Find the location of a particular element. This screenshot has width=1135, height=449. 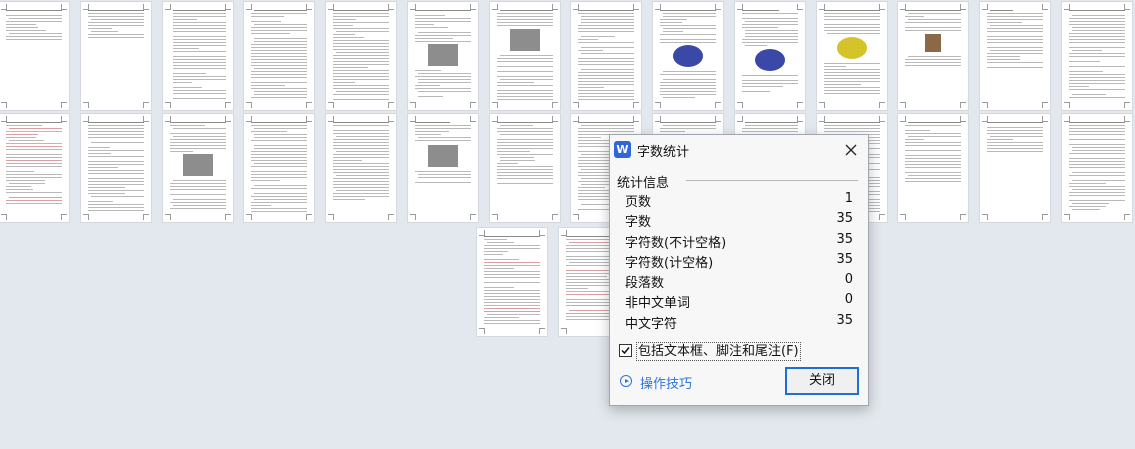

close-button: 关闭 is located at coordinates (822, 381).